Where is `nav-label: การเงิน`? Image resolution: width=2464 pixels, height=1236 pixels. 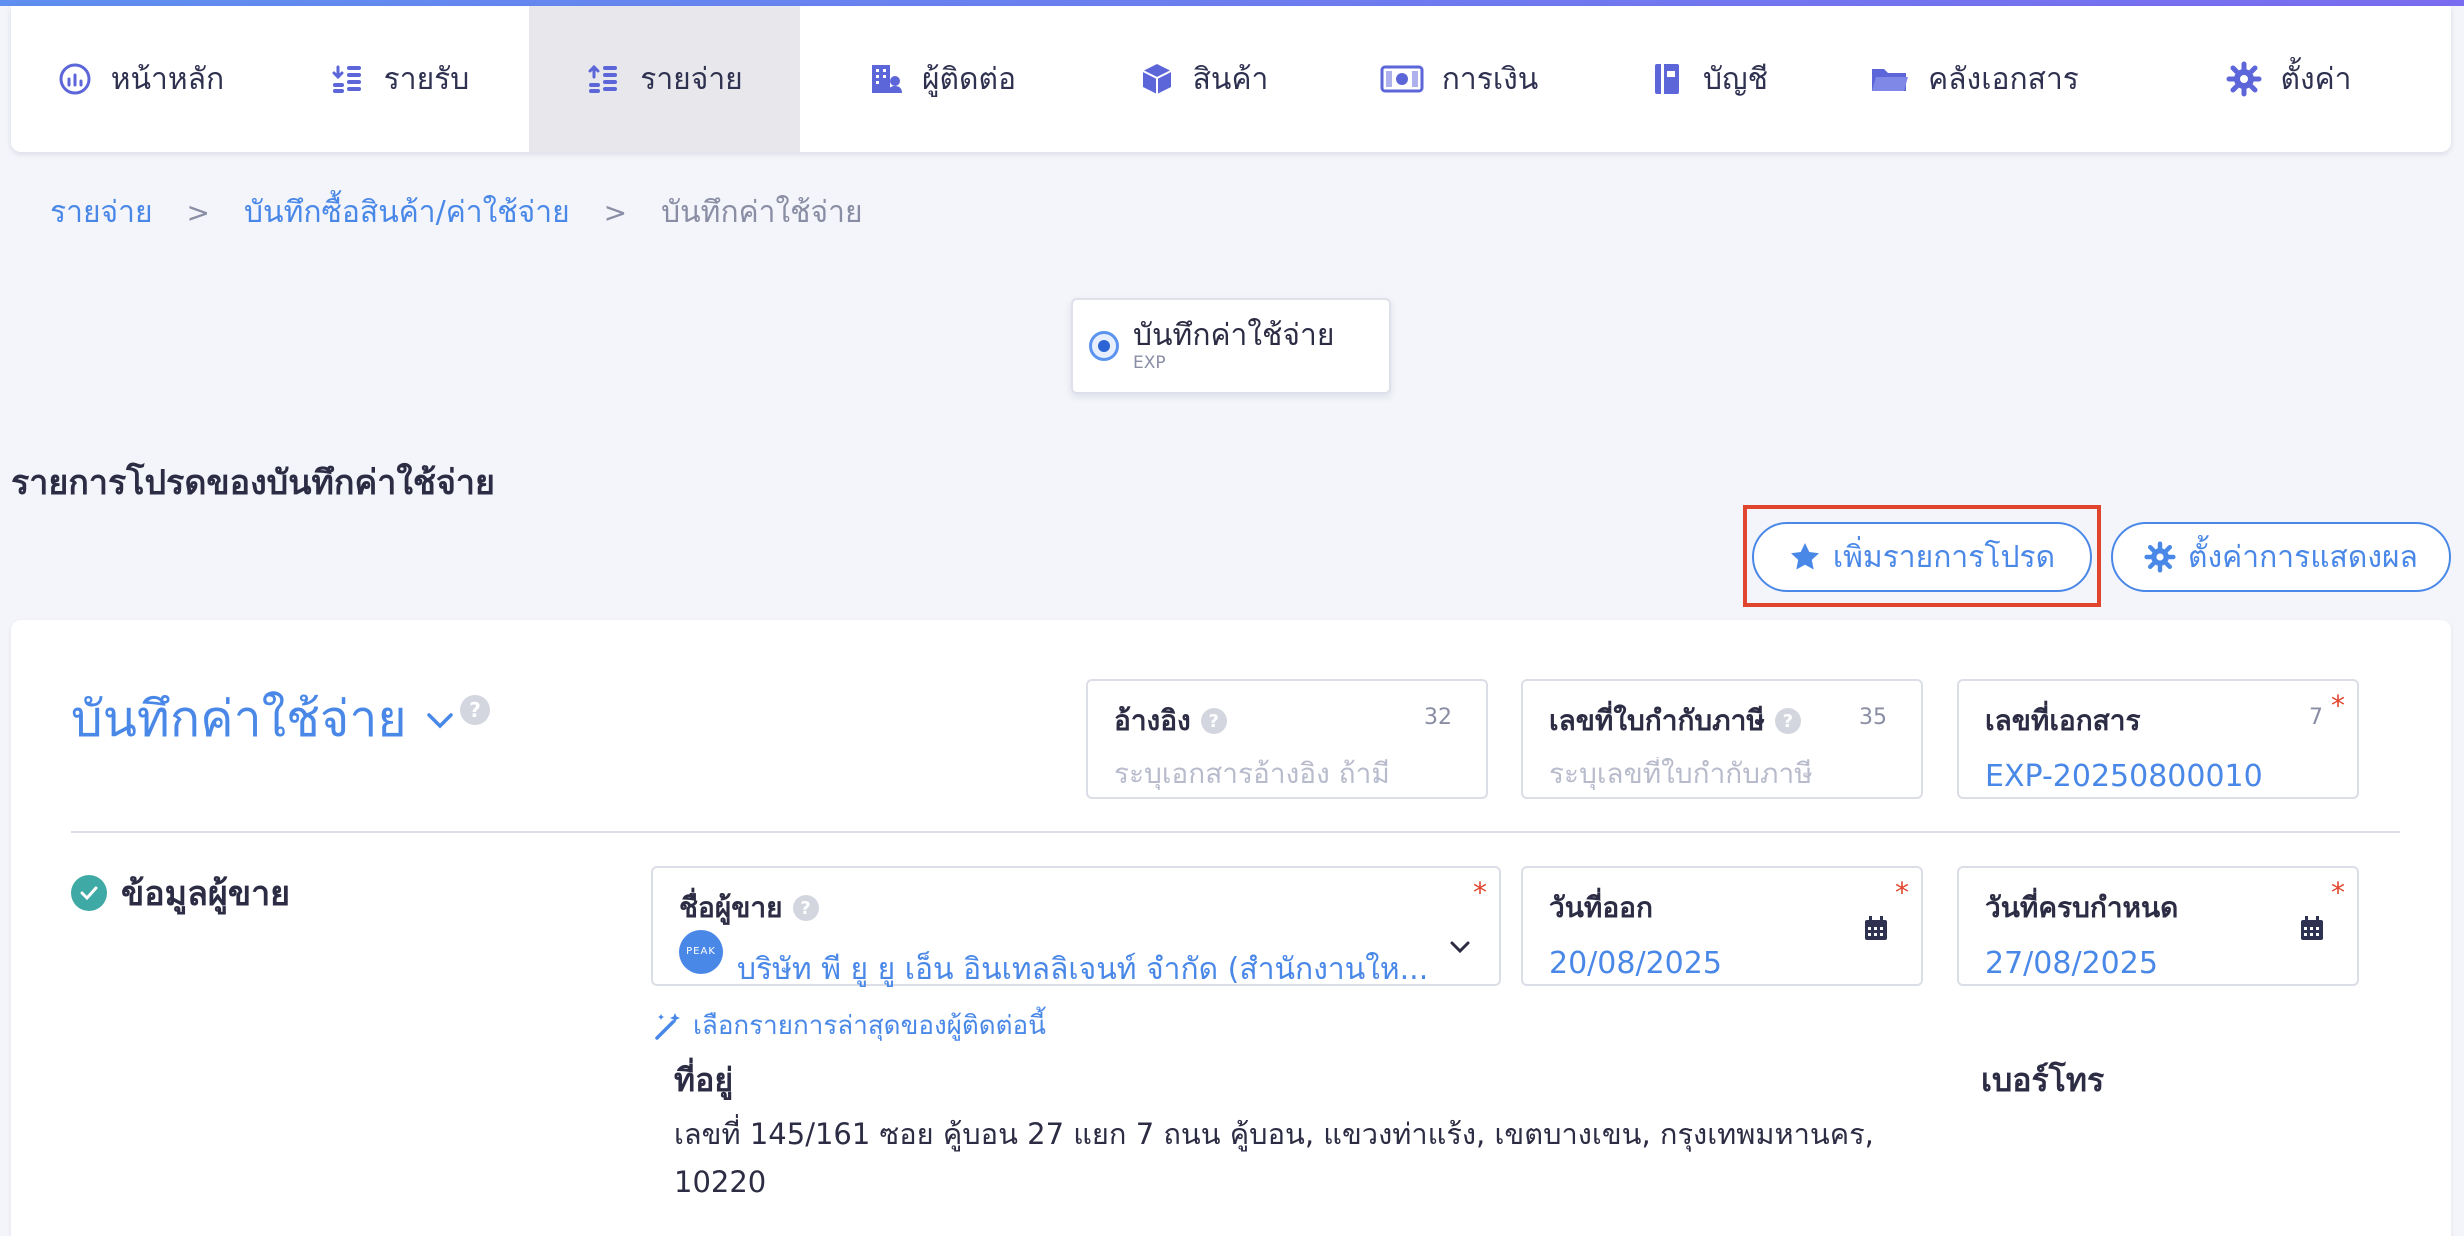
nav-label: การเงิน is located at coordinates (1490, 79).